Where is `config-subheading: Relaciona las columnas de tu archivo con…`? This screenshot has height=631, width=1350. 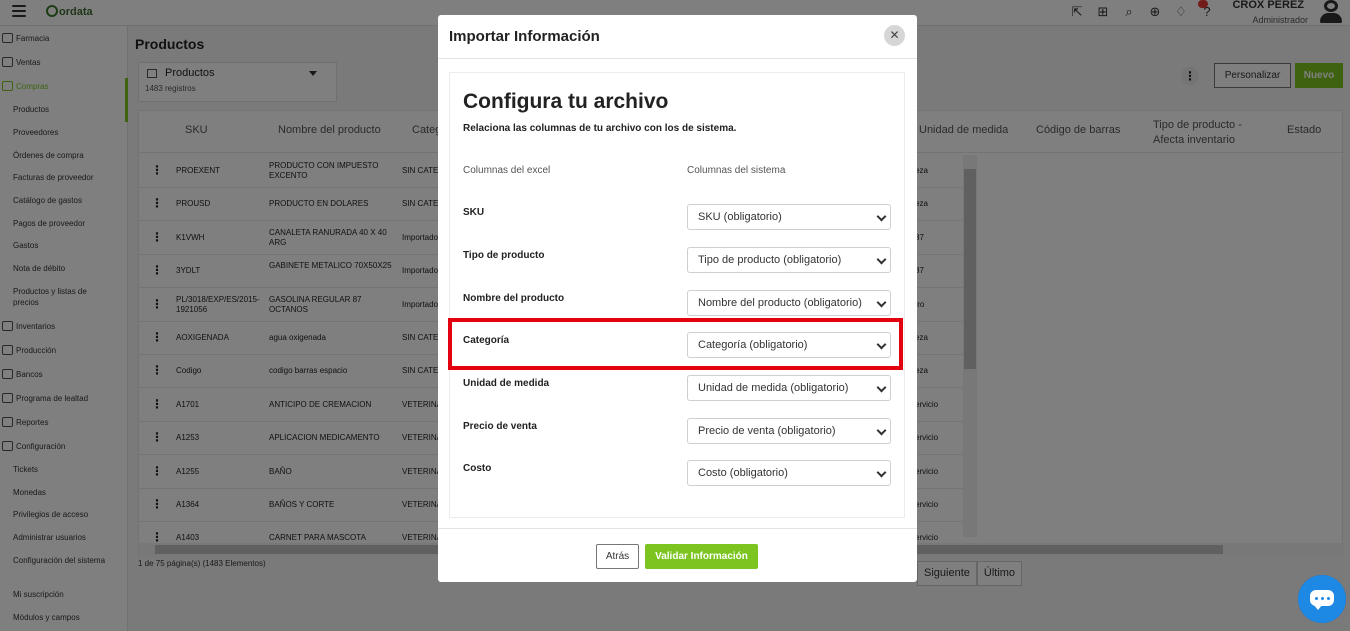
config-subheading: Relaciona las columnas de tu archivo con… is located at coordinates (600, 128).